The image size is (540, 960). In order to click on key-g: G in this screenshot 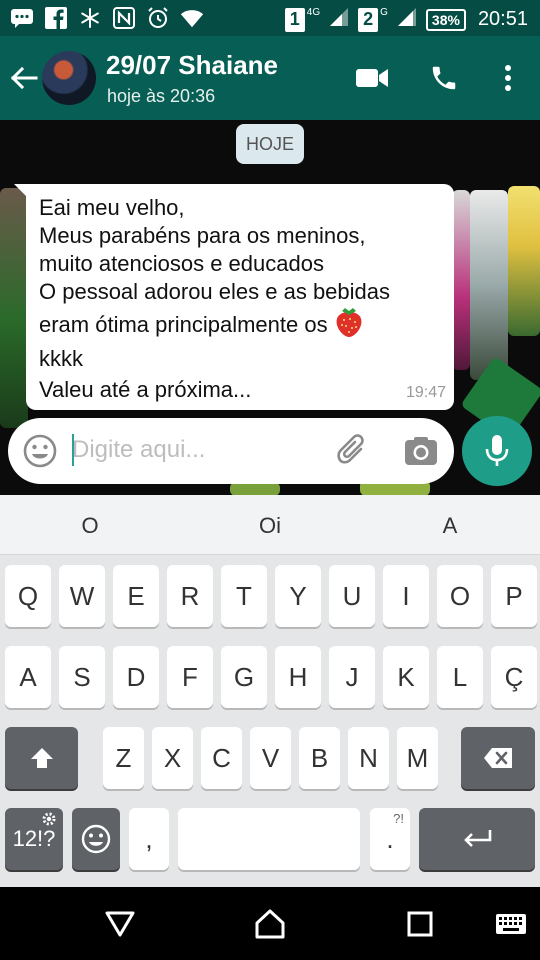, I will do `click(244, 677)`.